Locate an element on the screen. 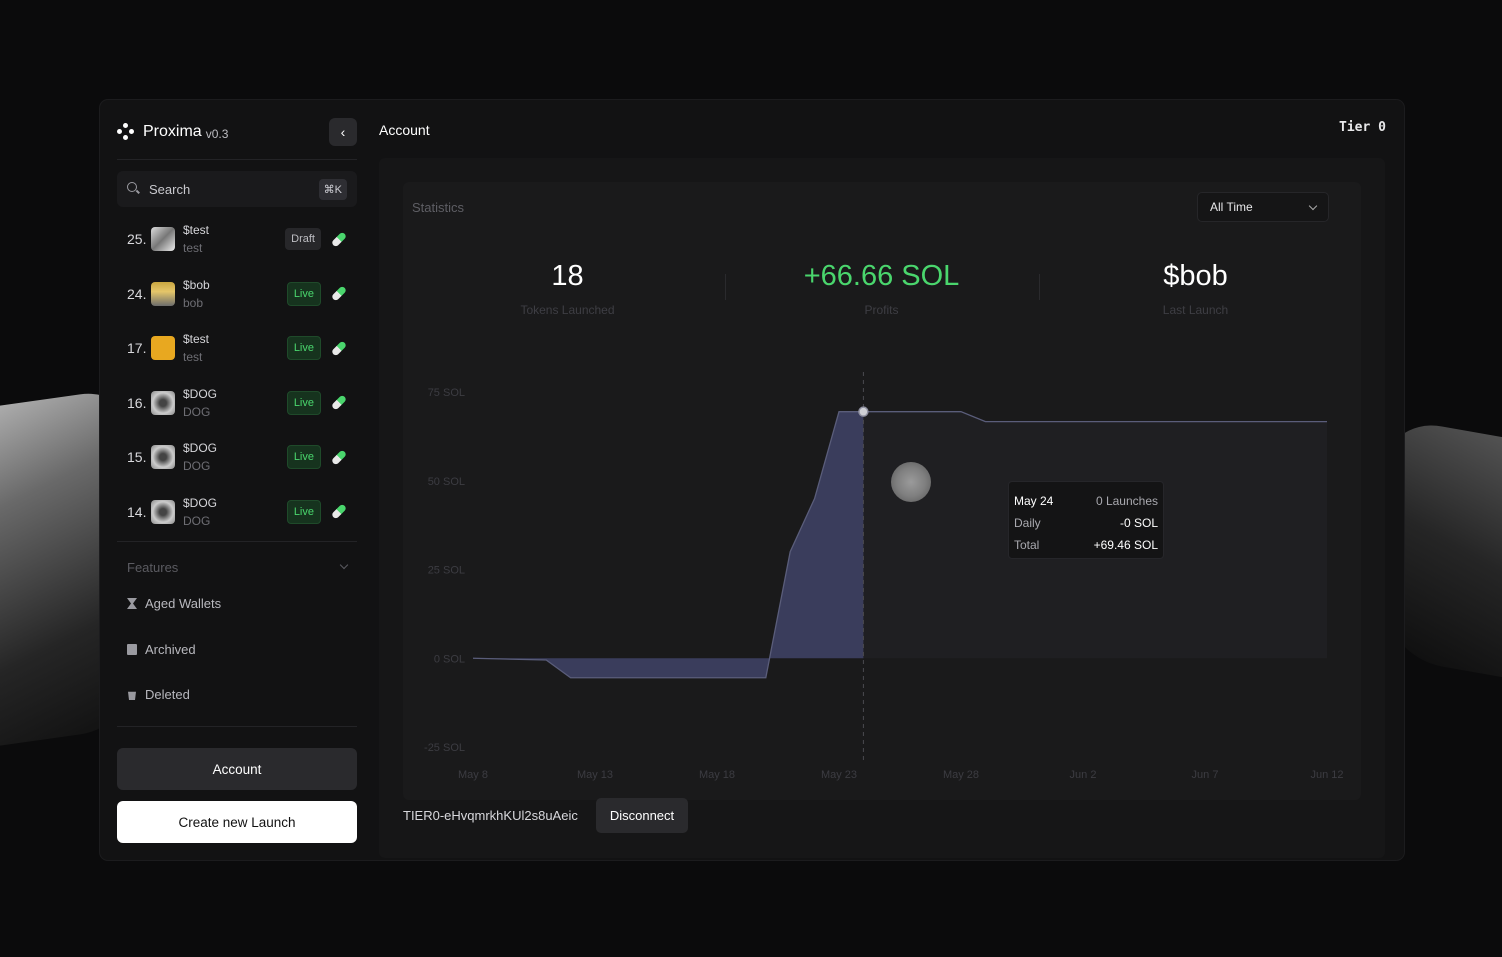 The width and height of the screenshot is (1502, 957). x-tick-label: May 28 is located at coordinates (961, 775).